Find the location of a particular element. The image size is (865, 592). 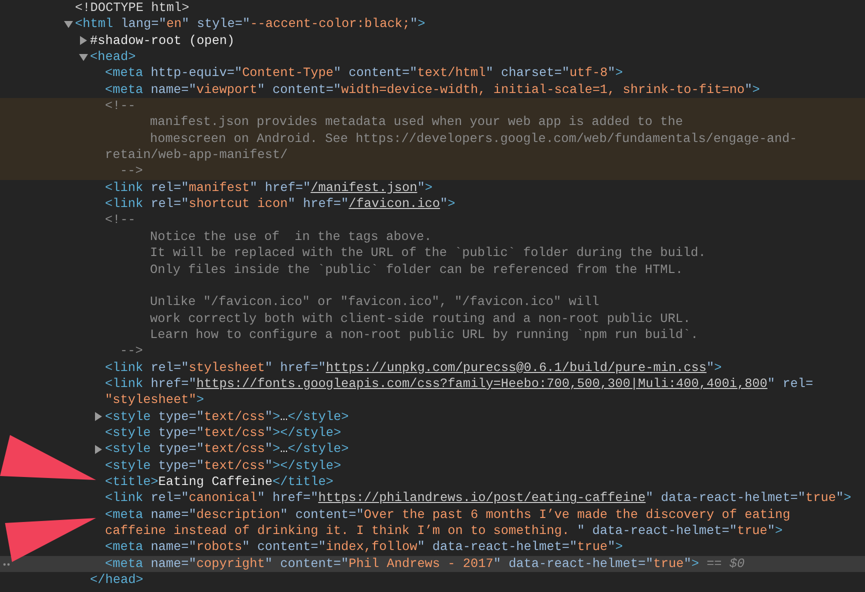

tree-row: <meta name="description" content="Over the past 6 months I’ve made the discovery of eating caffeine instead of drinking it. I think I’m on to something. " data-react-helmet="true"> is located at coordinates (479, 523).